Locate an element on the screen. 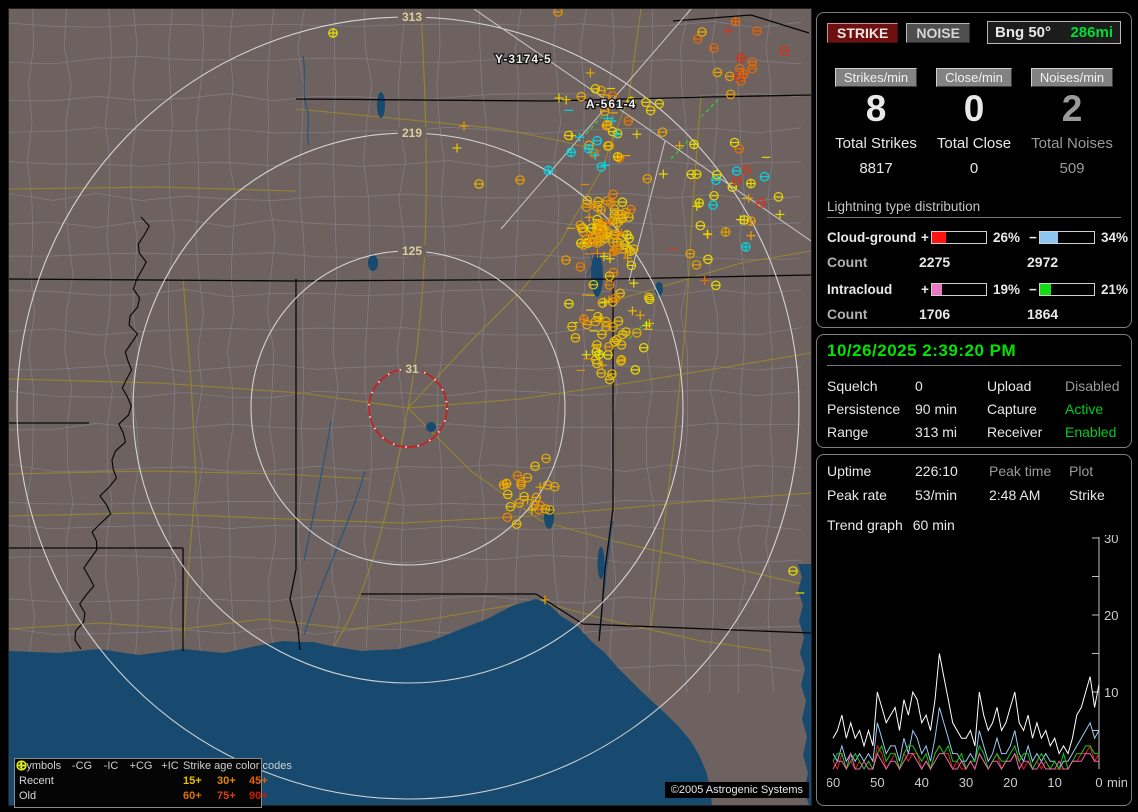 The image size is (1138, 812). neg-ic-percent: 21% is located at coordinates (1115, 289).